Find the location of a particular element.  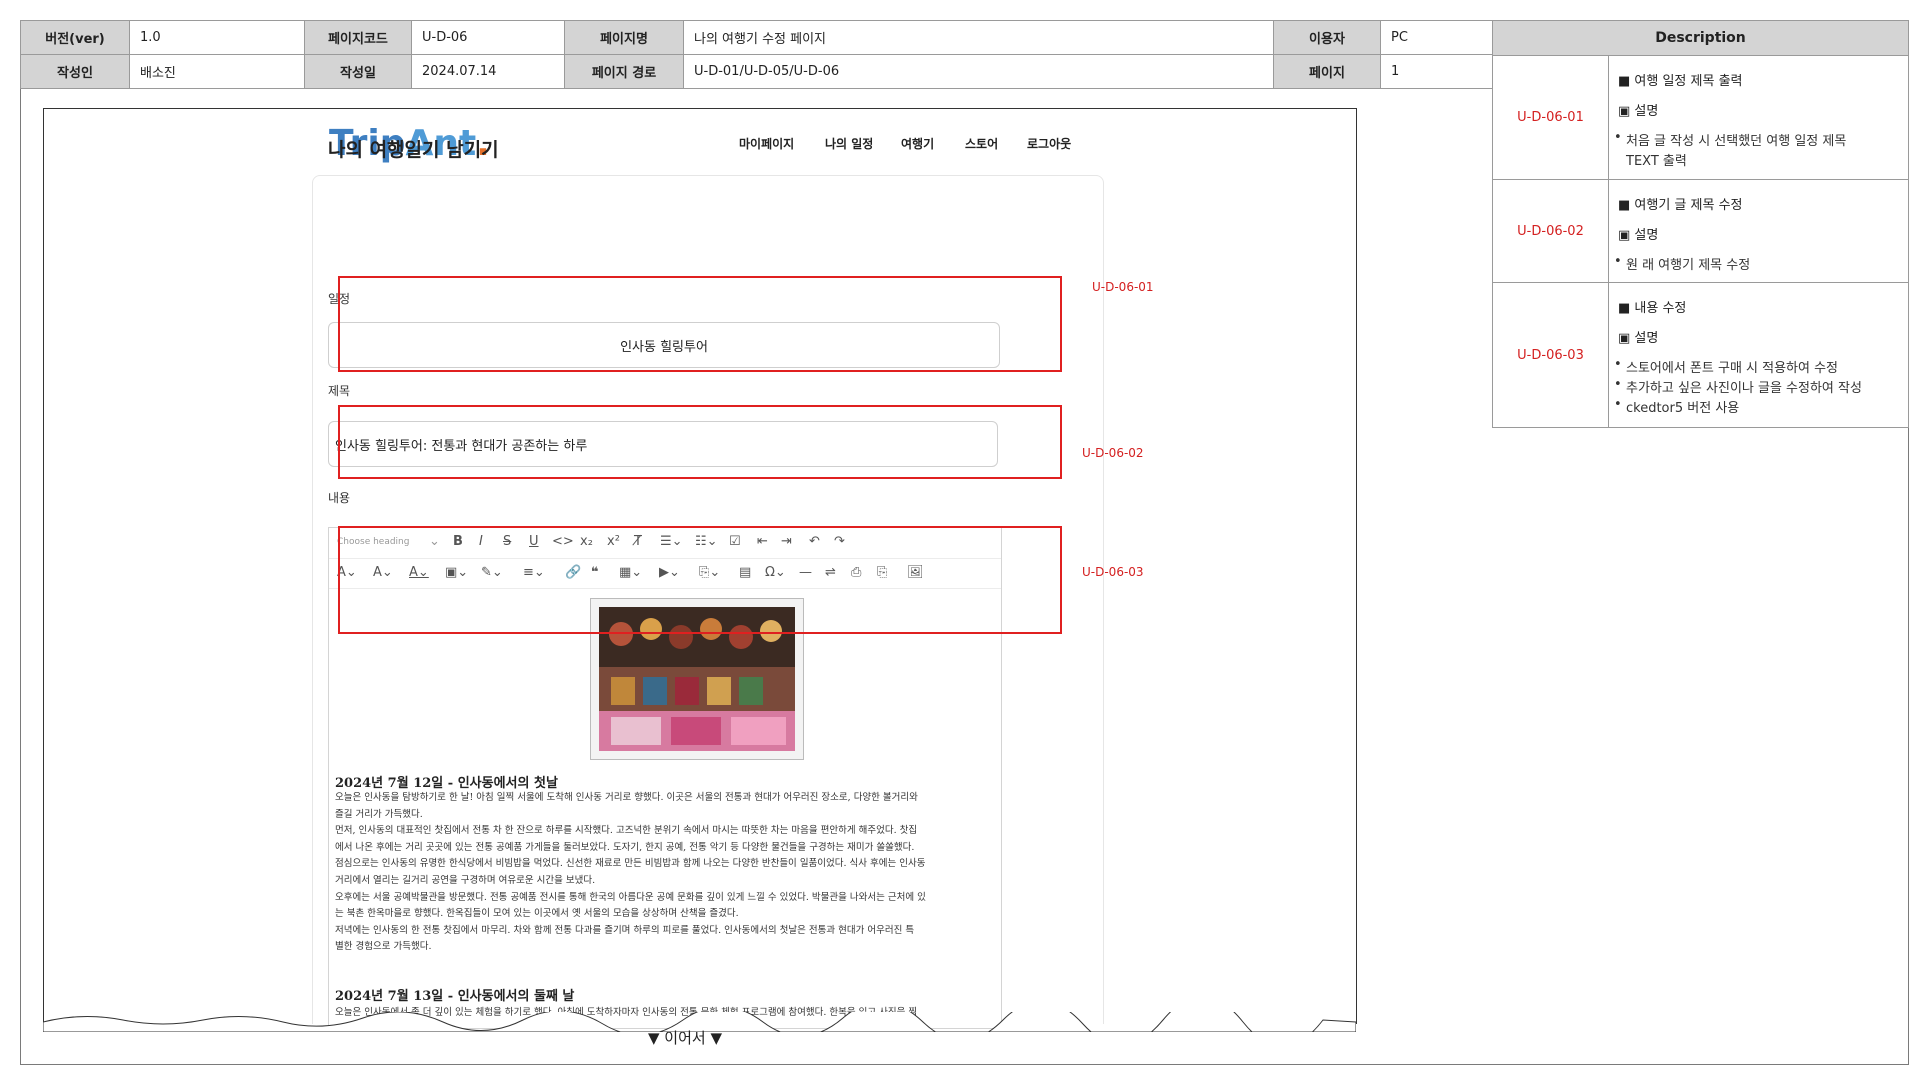

description-sub-1: ▣ 설명 is located at coordinates (1638, 111).